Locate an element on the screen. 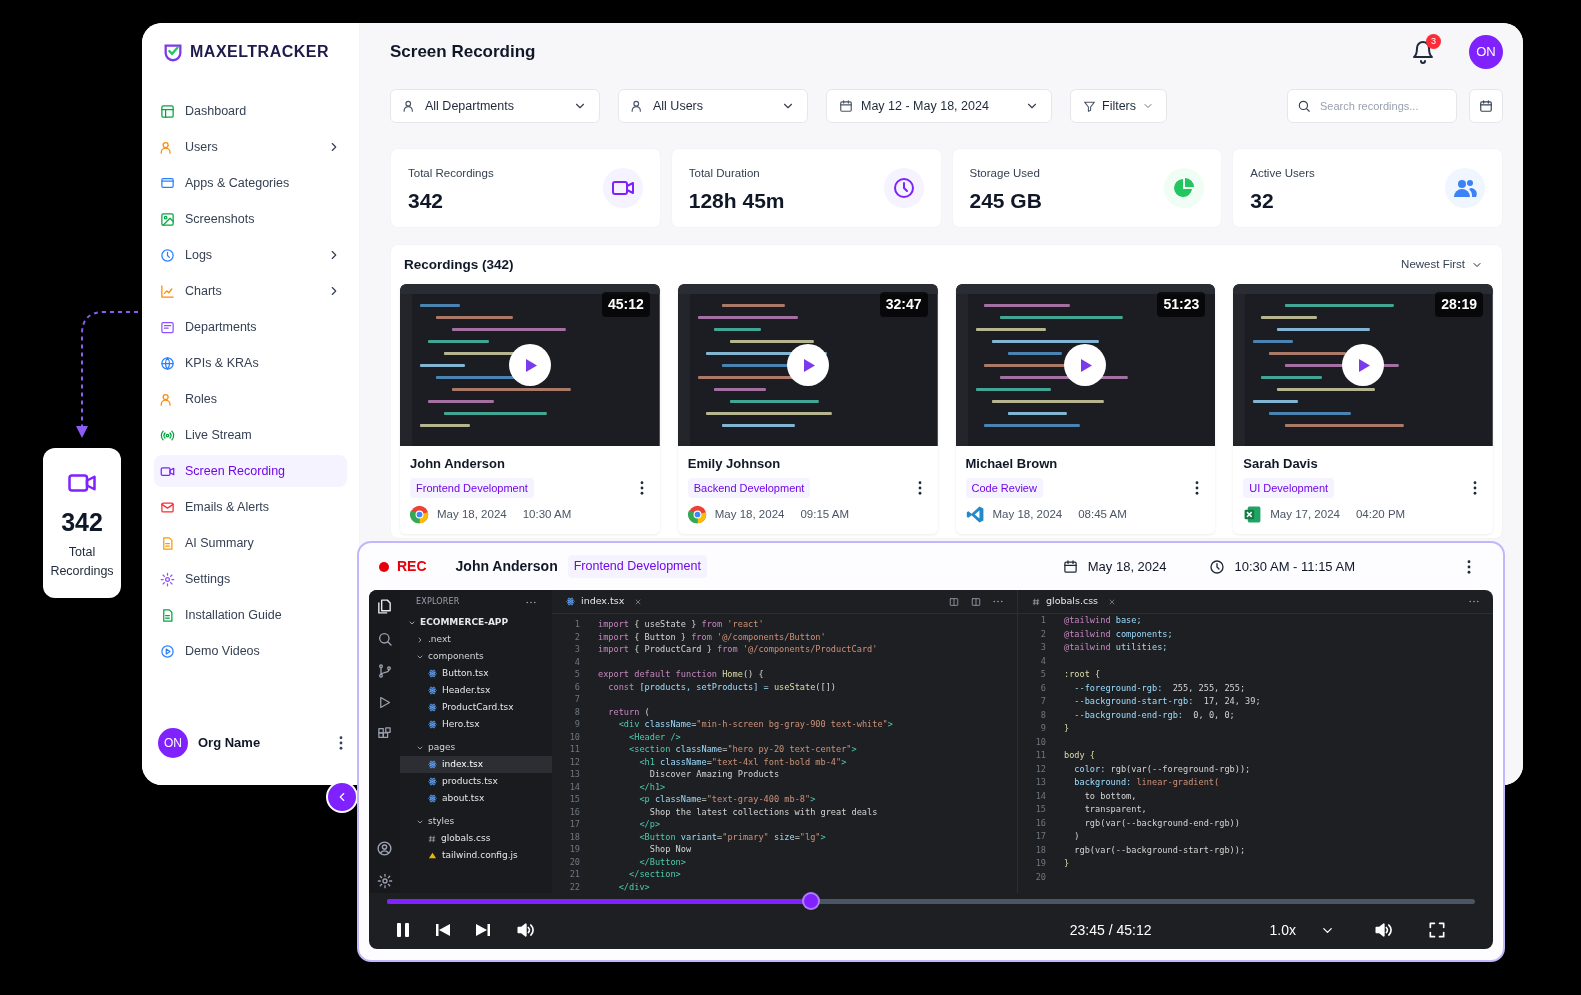 This screenshot has width=1581, height=995. sidebar-item: Screen Recording is located at coordinates (250, 471).